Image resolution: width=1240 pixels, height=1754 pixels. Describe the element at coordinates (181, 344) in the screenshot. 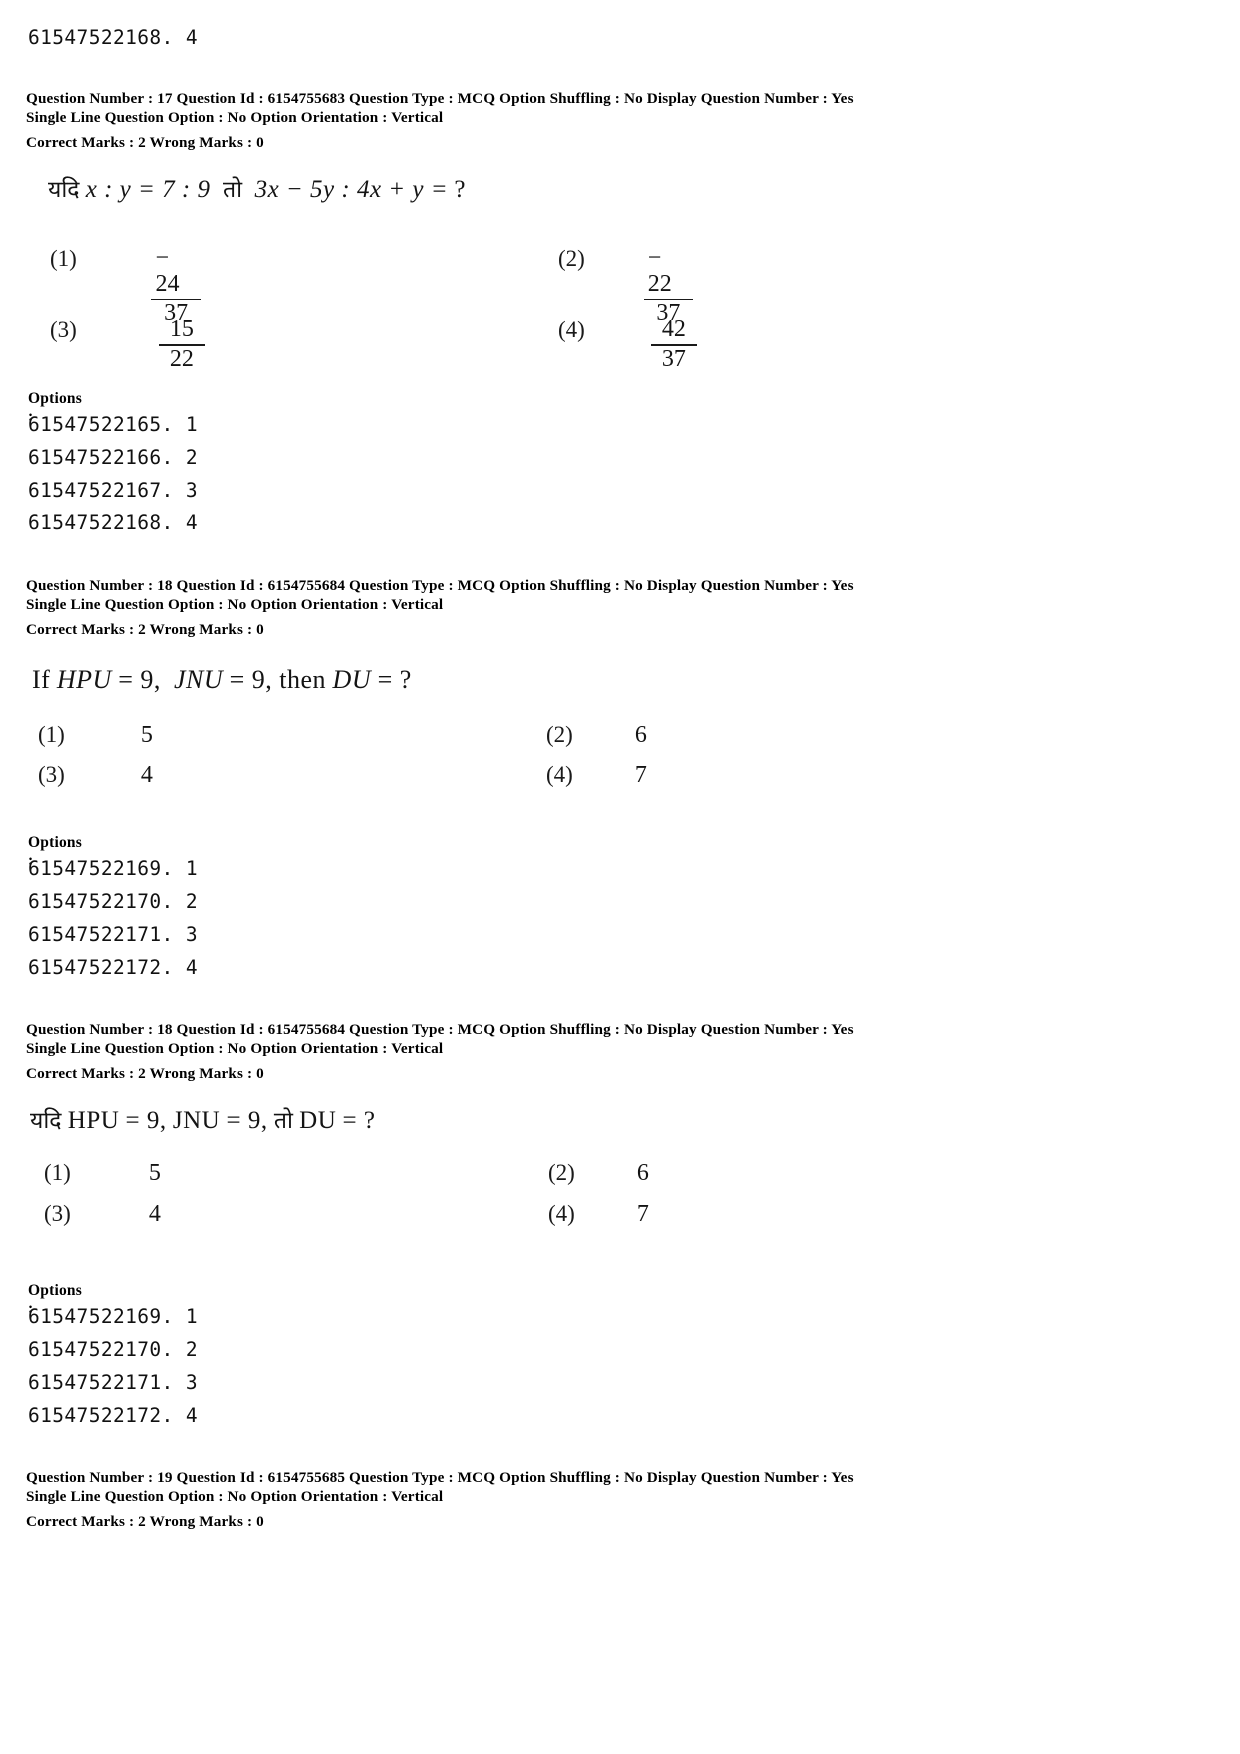

I see `option-value-fraction: 15 22` at that location.